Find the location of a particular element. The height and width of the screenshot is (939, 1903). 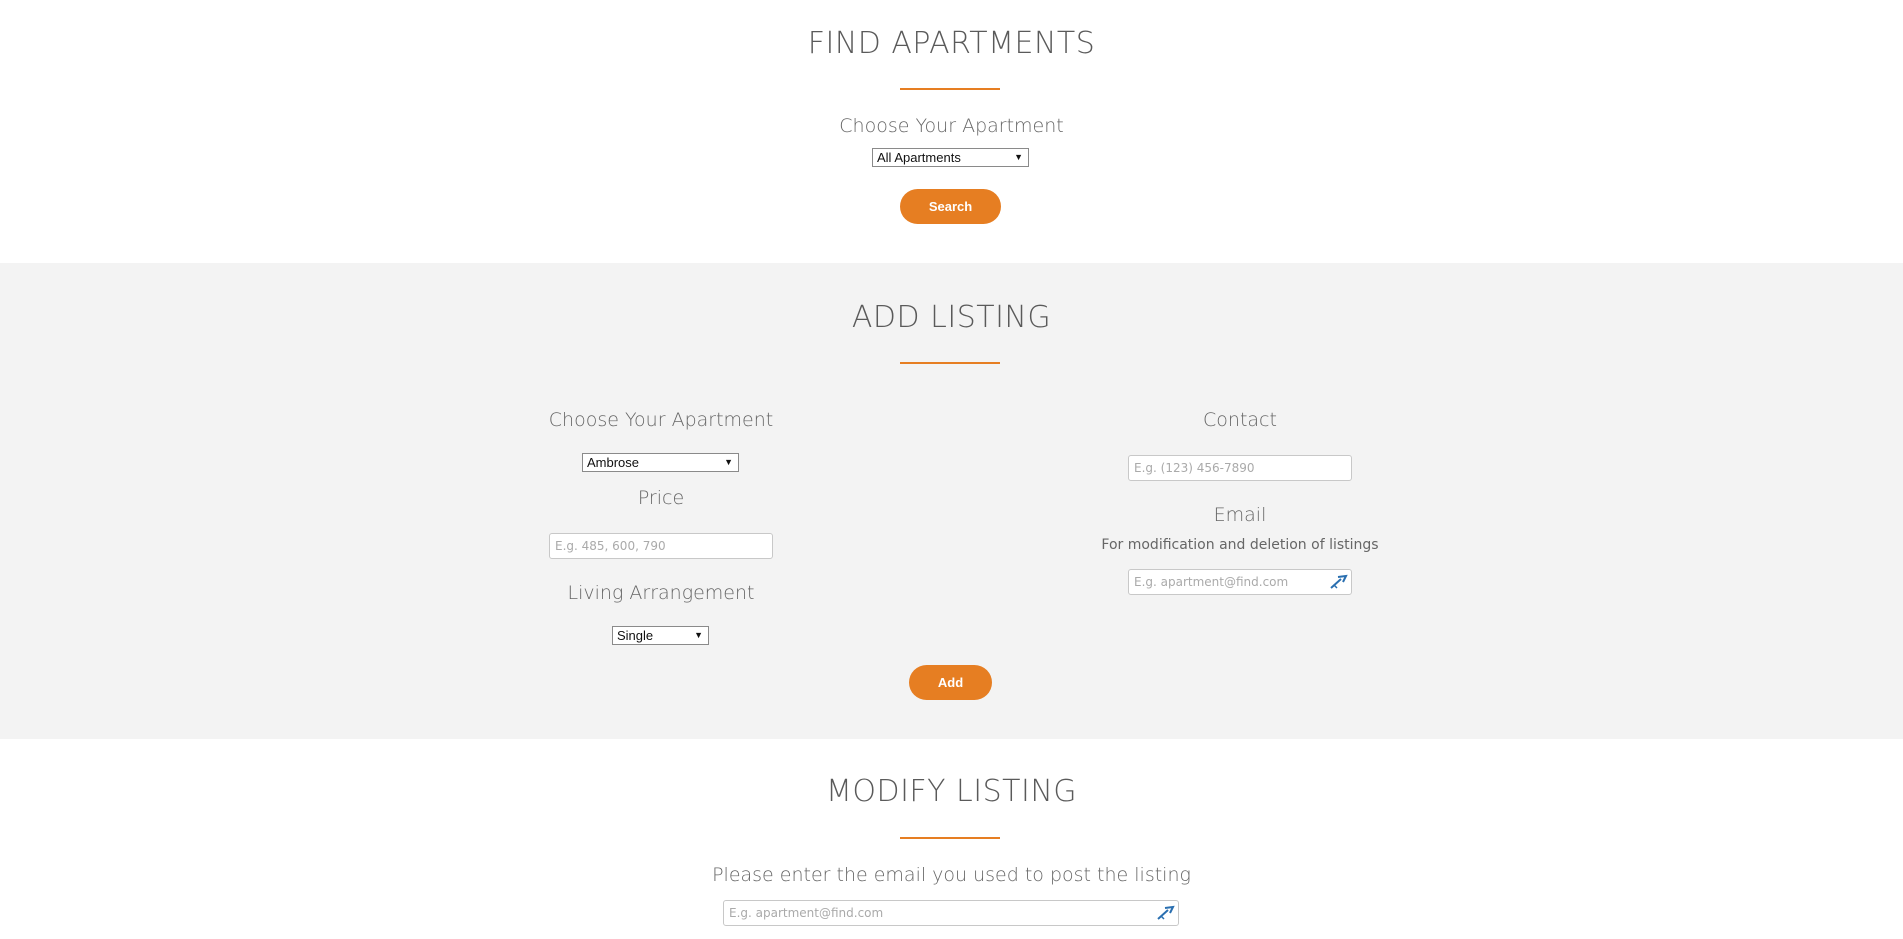

modify-title-divider is located at coordinates (950, 838).